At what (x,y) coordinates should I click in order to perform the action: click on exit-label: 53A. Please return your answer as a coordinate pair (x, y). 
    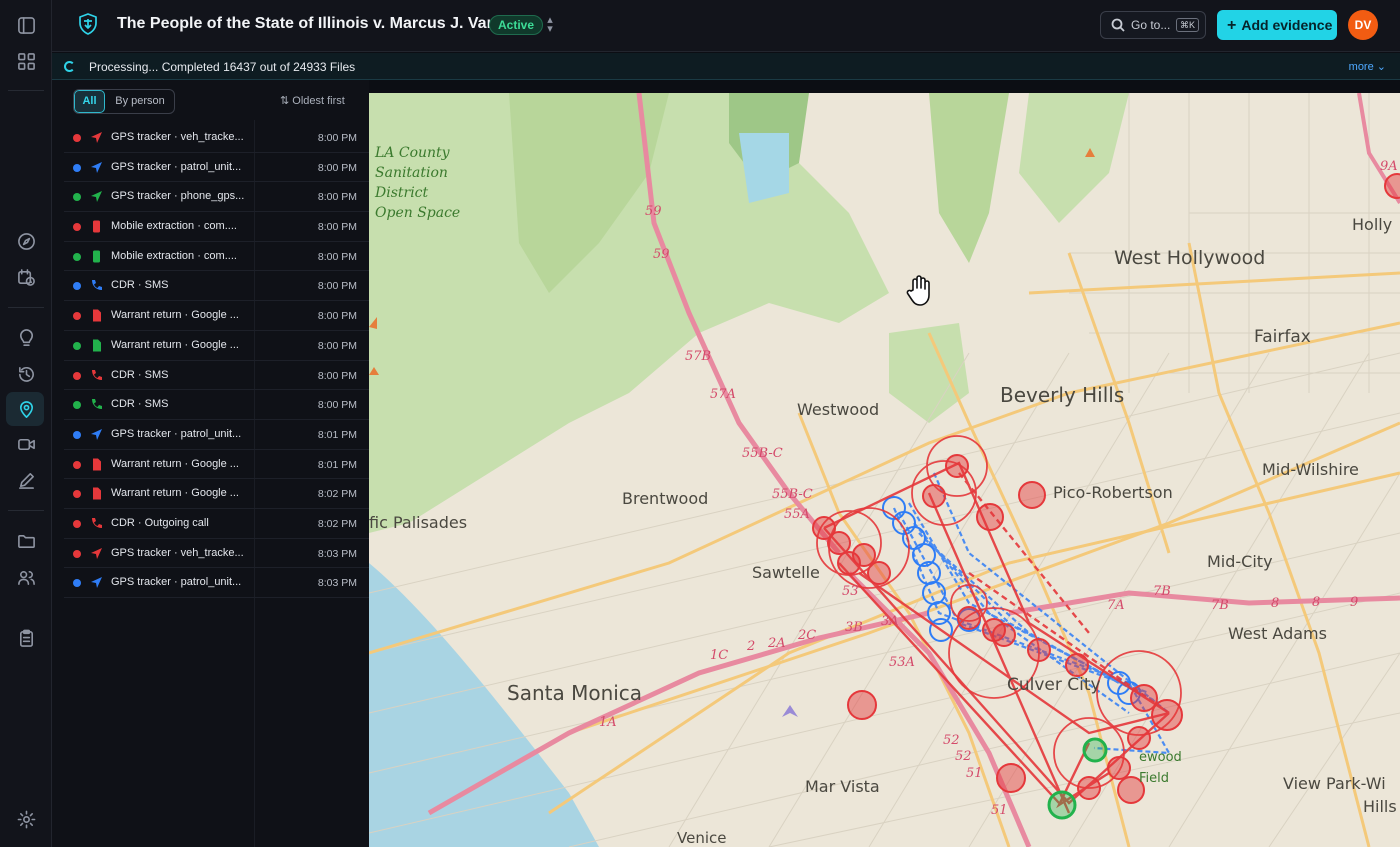
    Looking at the image, I should click on (902, 662).